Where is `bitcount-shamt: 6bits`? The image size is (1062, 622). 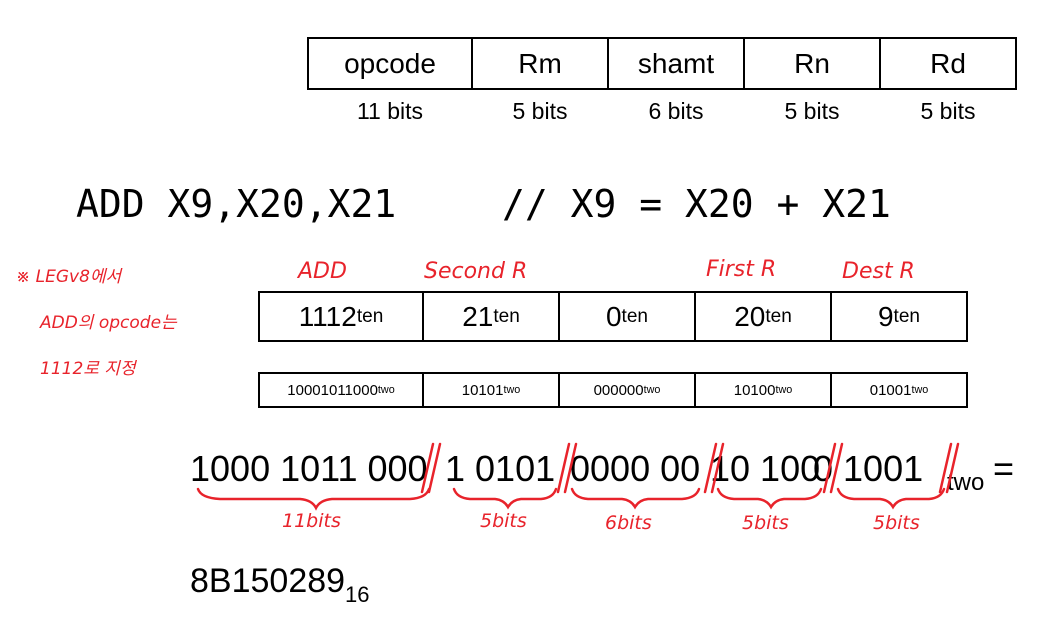 bitcount-shamt: 6bits is located at coordinates (628, 523).